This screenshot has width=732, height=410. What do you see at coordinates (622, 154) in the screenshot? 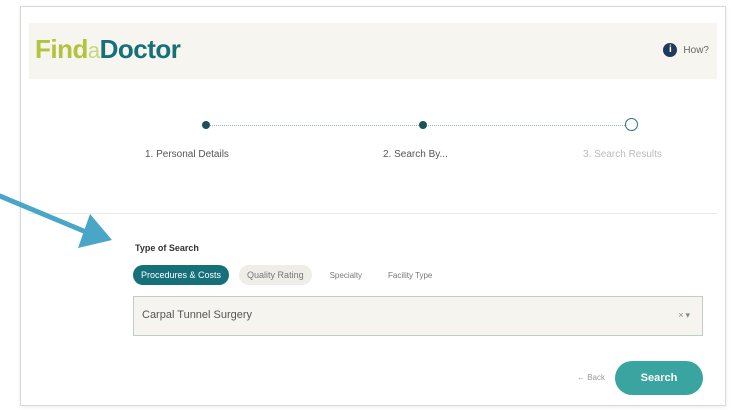
I see `step-3-label: 3. Search Results` at bounding box center [622, 154].